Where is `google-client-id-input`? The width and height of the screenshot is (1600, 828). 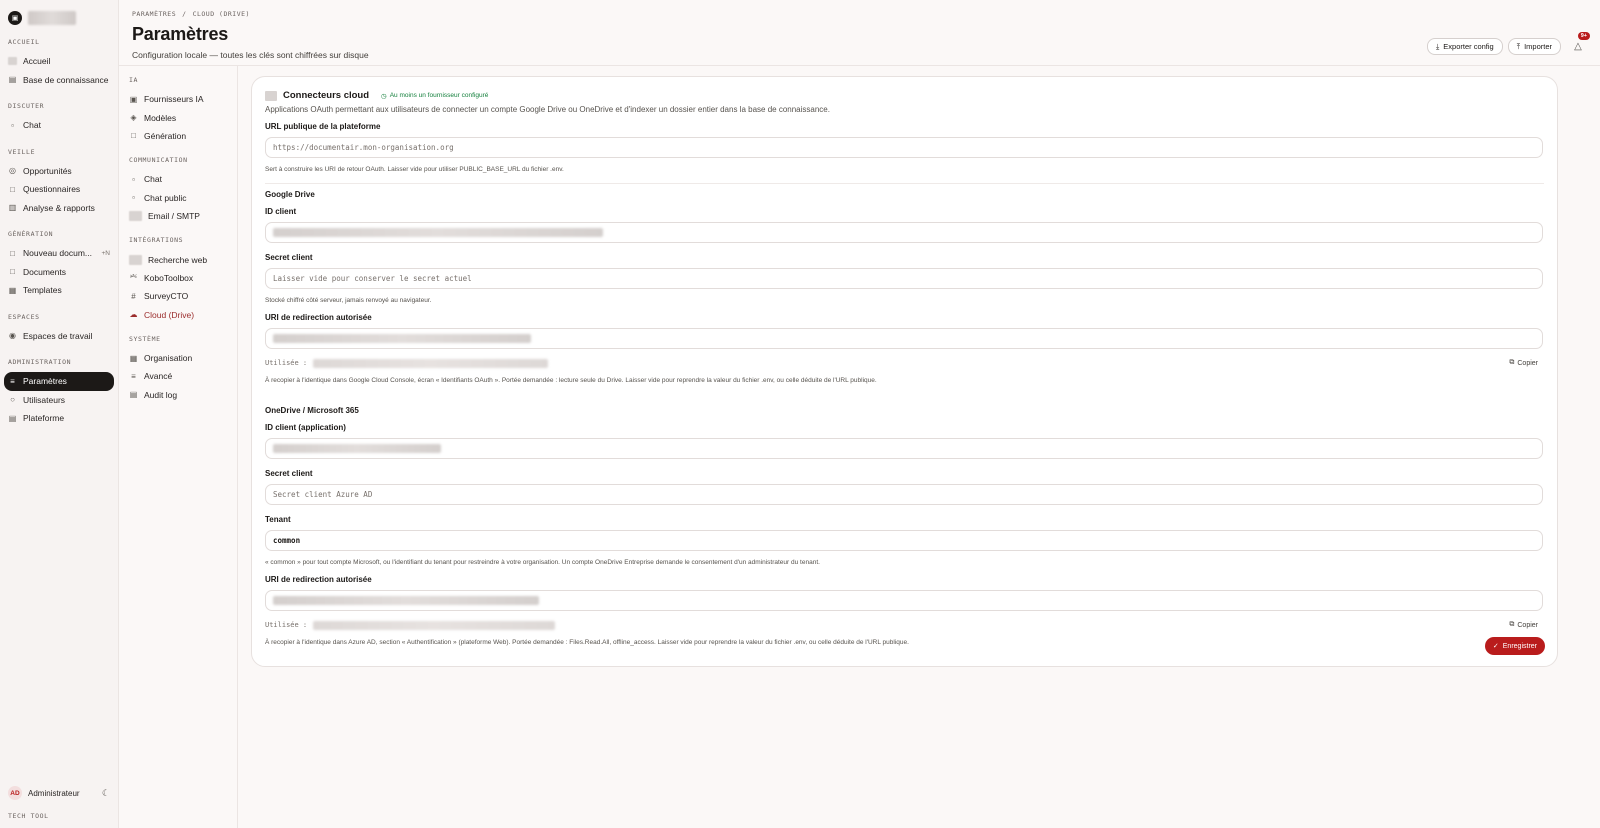
google-client-id-input is located at coordinates (904, 232).